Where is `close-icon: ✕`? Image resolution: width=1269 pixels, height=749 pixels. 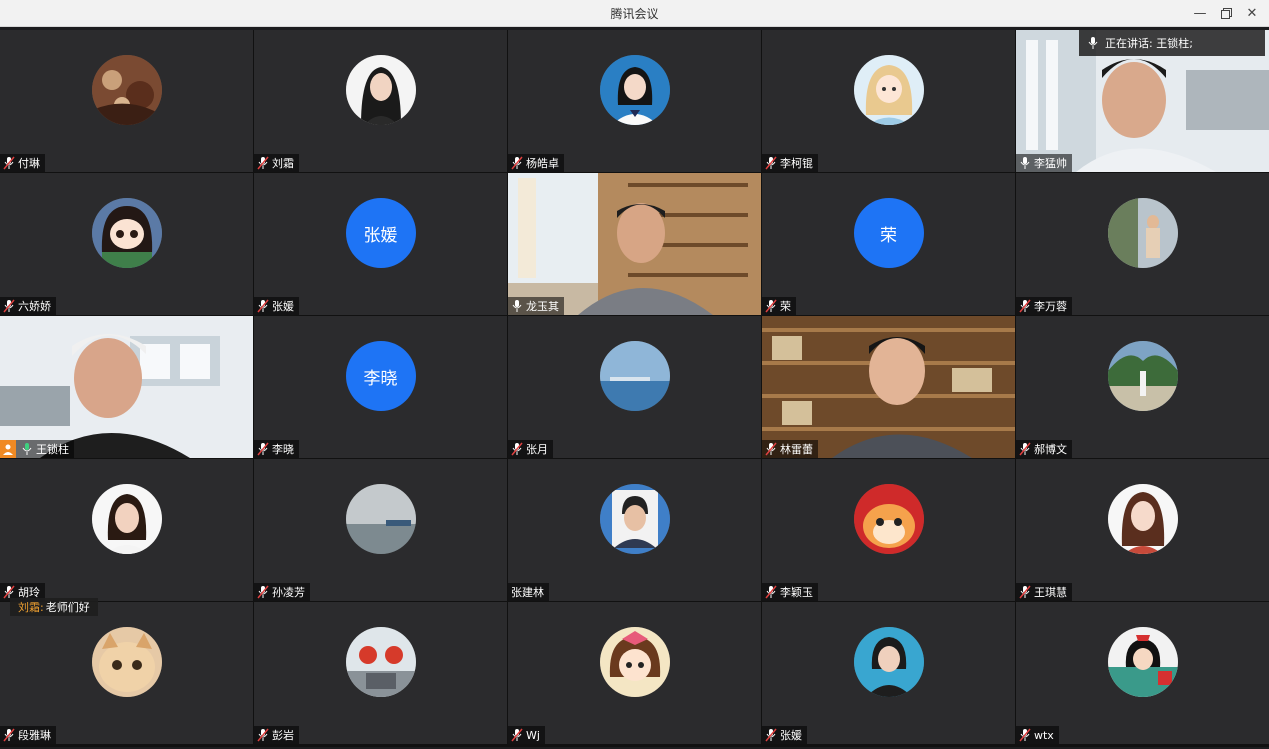
close-icon: ✕ is located at coordinates (1252, 13).